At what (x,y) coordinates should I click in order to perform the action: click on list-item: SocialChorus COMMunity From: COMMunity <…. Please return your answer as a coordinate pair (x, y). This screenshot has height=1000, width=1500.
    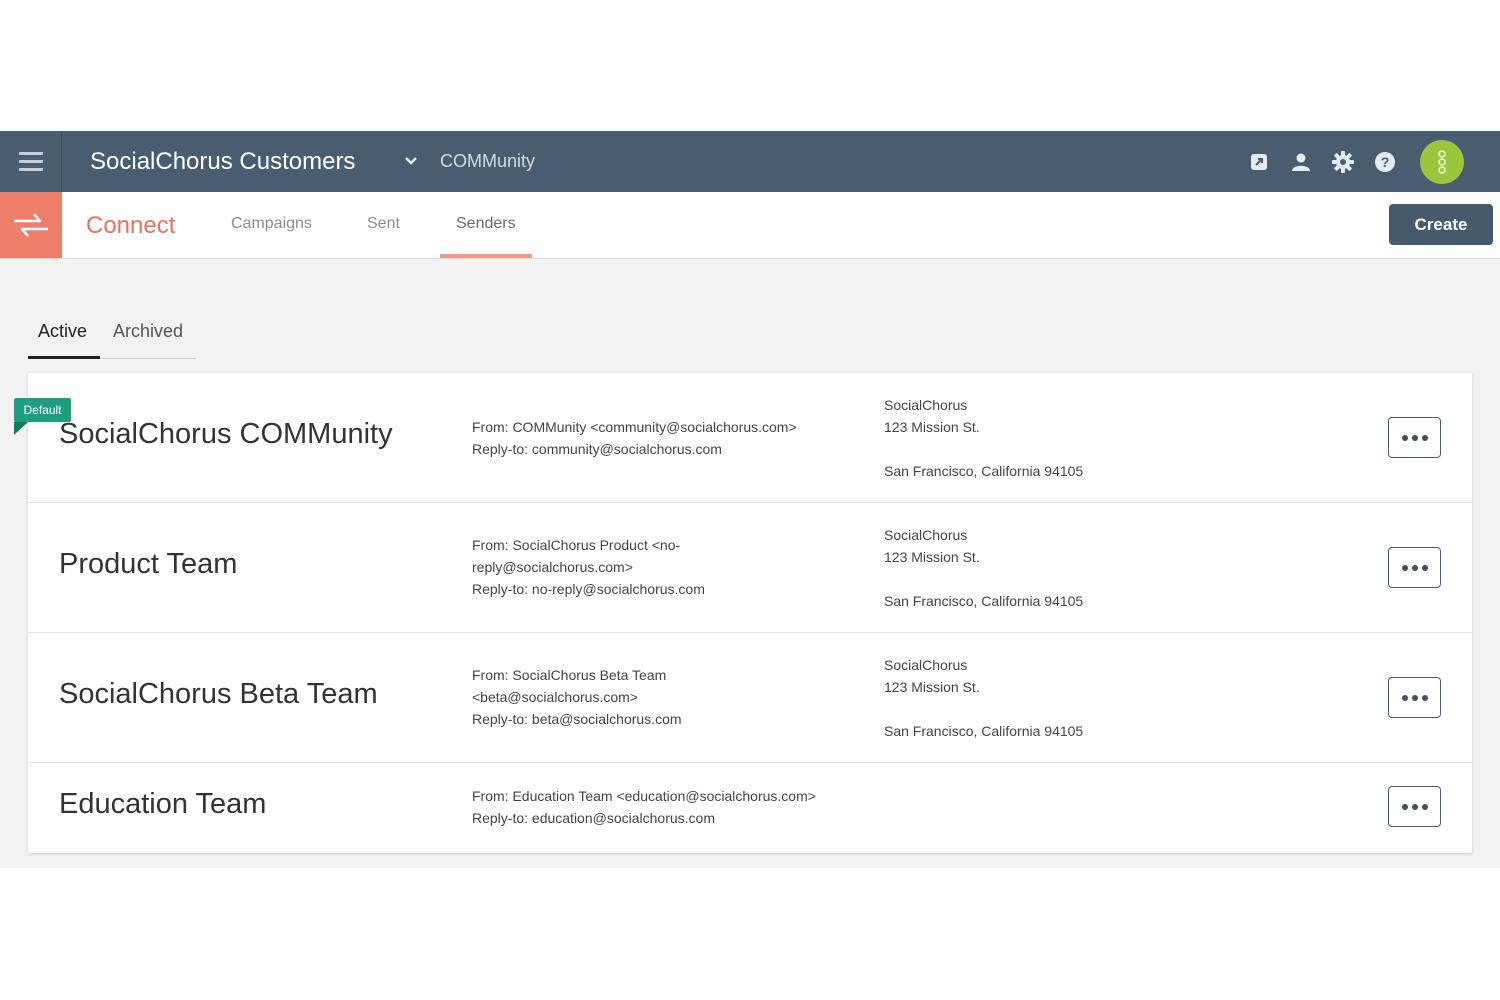
    Looking at the image, I should click on (750, 438).